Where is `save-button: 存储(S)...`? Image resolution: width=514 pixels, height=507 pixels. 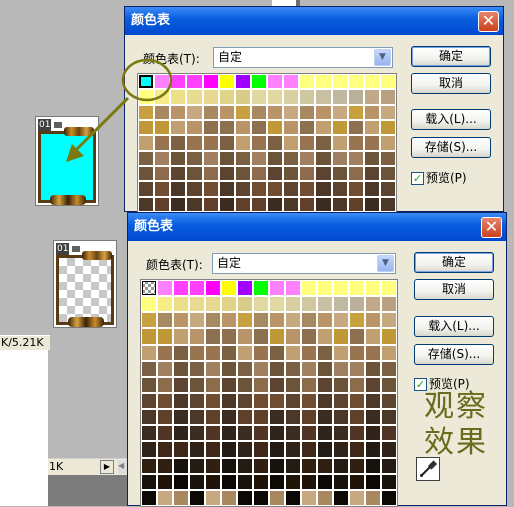 save-button: 存储(S)... is located at coordinates (451, 147).